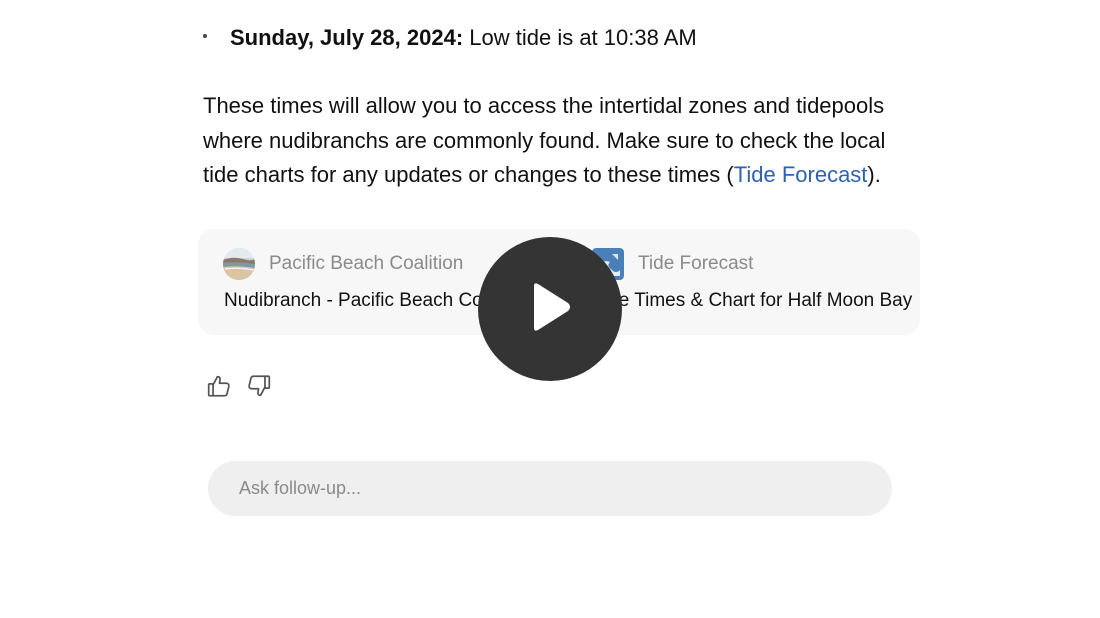 This screenshot has width=1100, height=618. What do you see at coordinates (874, 174) in the screenshot?
I see `paragraph-text-end: ).` at bounding box center [874, 174].